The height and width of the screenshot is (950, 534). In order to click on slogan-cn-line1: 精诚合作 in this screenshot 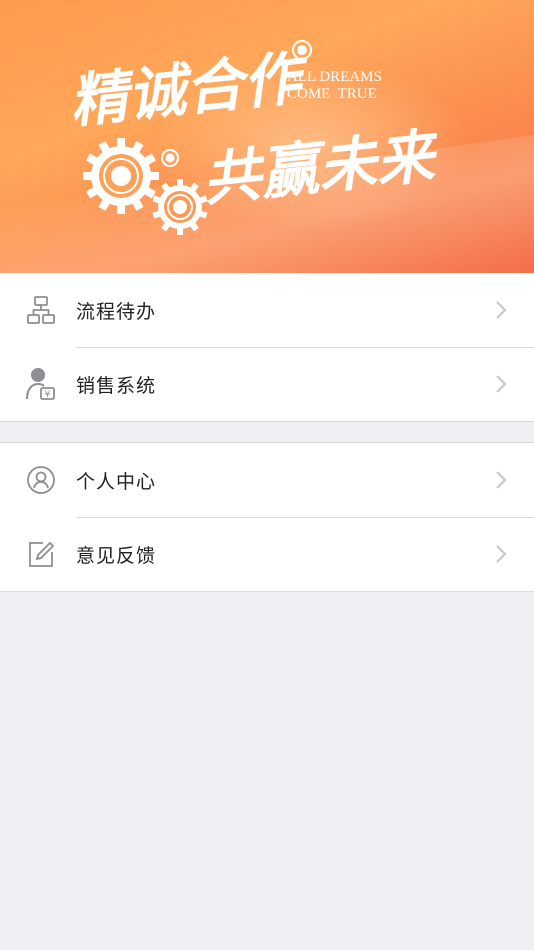, I will do `click(189, 89)`.